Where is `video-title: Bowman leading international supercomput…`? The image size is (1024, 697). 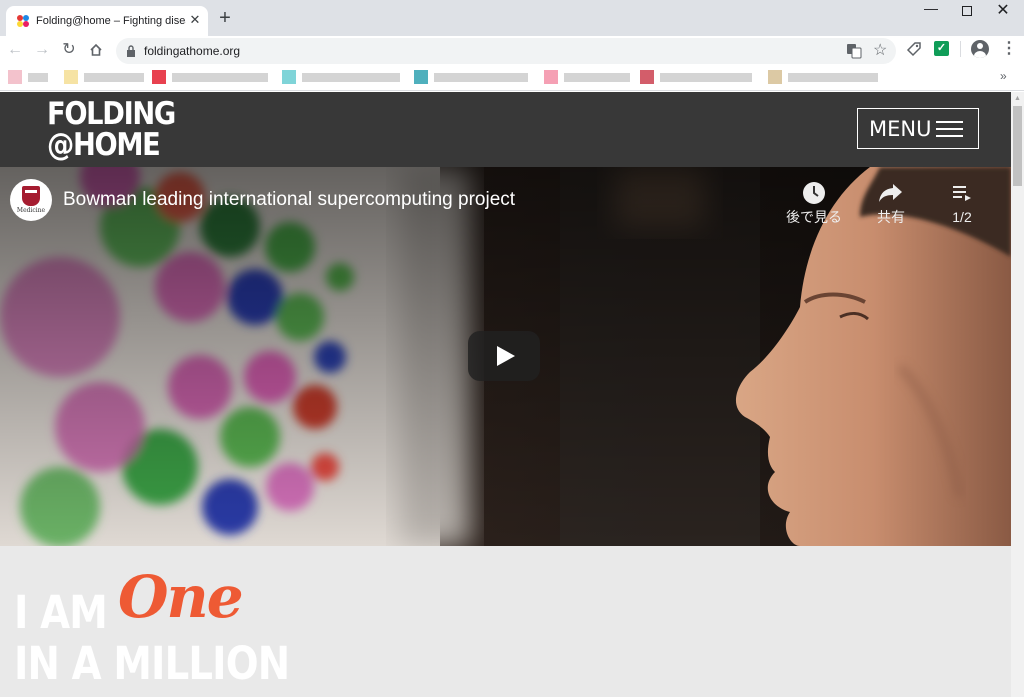 video-title: Bowman leading international supercomput… is located at coordinates (289, 200).